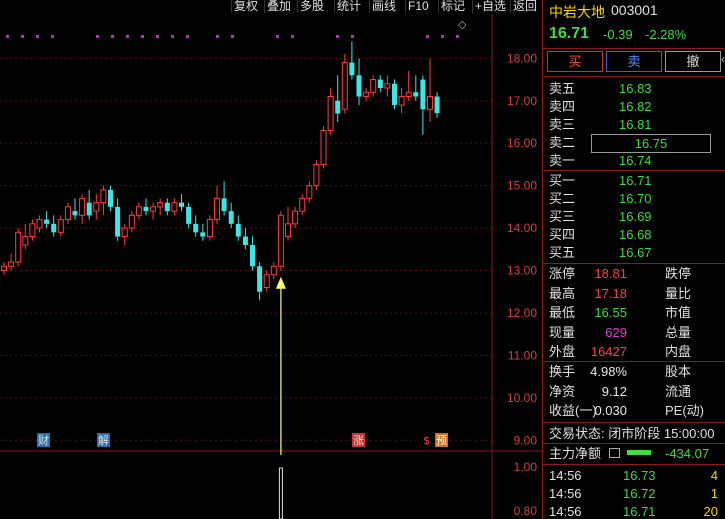  What do you see at coordinates (522, 101) in the screenshot?
I see `y-tick-label: 17.00` at bounding box center [522, 101].